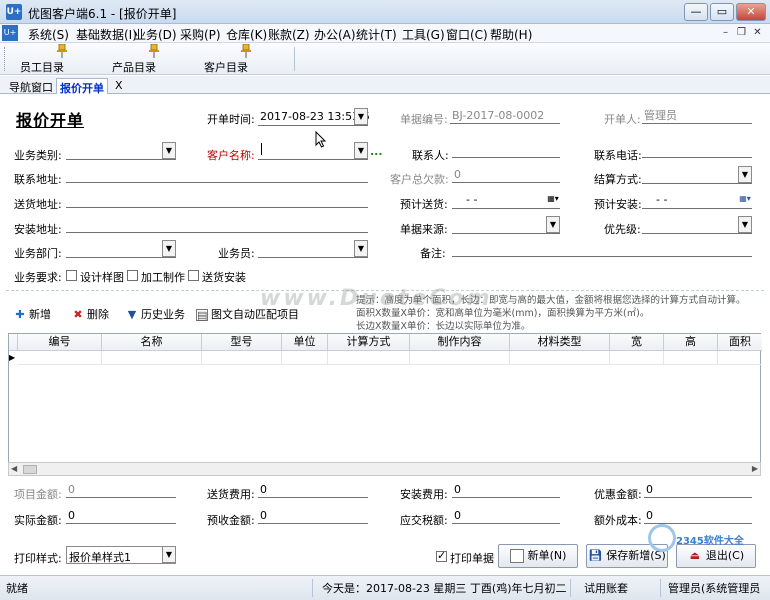 The width and height of the screenshot is (770, 600). I want to click on phone-label: 联系电话:, so click(618, 155).